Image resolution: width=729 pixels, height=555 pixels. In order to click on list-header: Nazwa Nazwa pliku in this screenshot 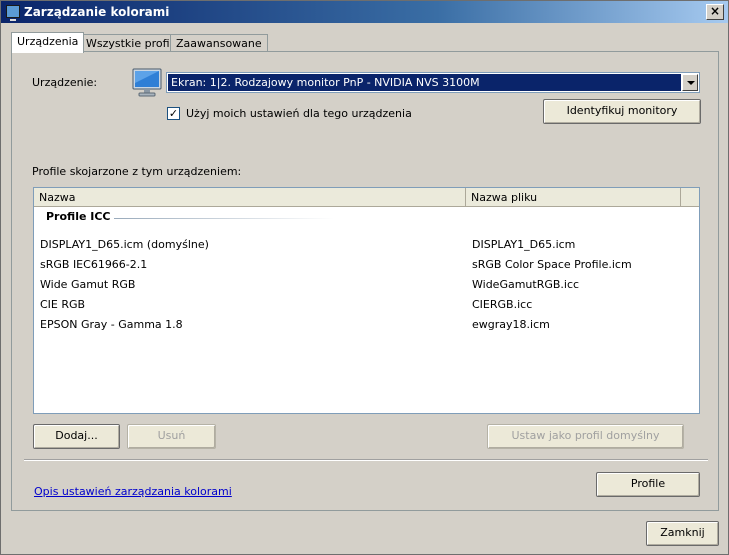, I will do `click(366, 197)`.